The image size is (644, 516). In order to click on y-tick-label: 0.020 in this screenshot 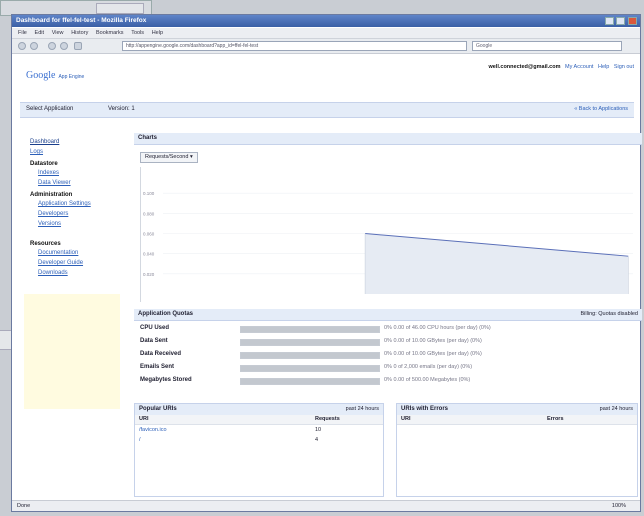, I will do `click(149, 274)`.